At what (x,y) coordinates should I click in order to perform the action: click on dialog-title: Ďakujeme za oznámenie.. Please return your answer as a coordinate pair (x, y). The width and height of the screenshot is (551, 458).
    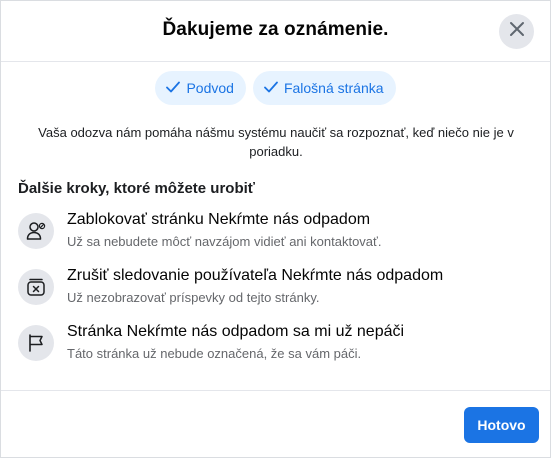
    Looking at the image, I should click on (275, 29).